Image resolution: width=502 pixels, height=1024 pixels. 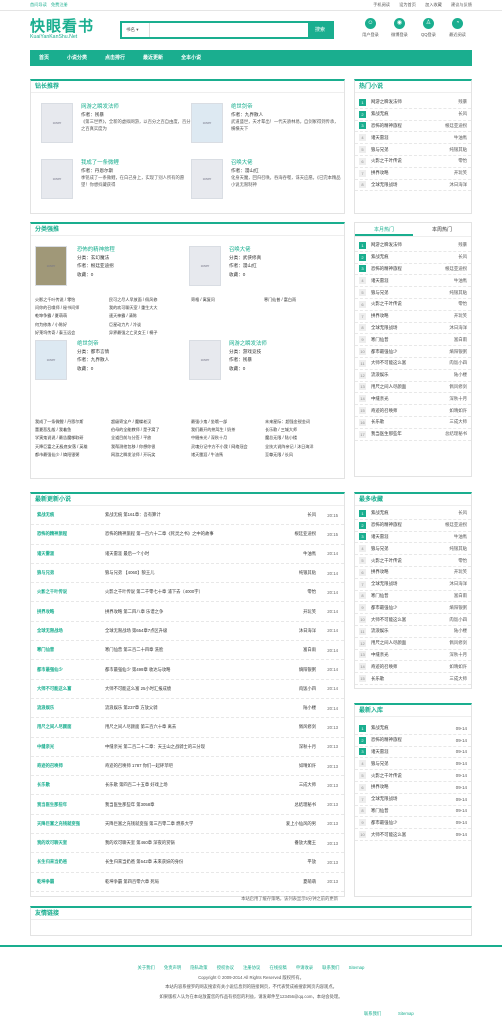 I want to click on rank-item: 13 用尺之间人尽颜面 佩风修剑, so click(x=413, y=388).